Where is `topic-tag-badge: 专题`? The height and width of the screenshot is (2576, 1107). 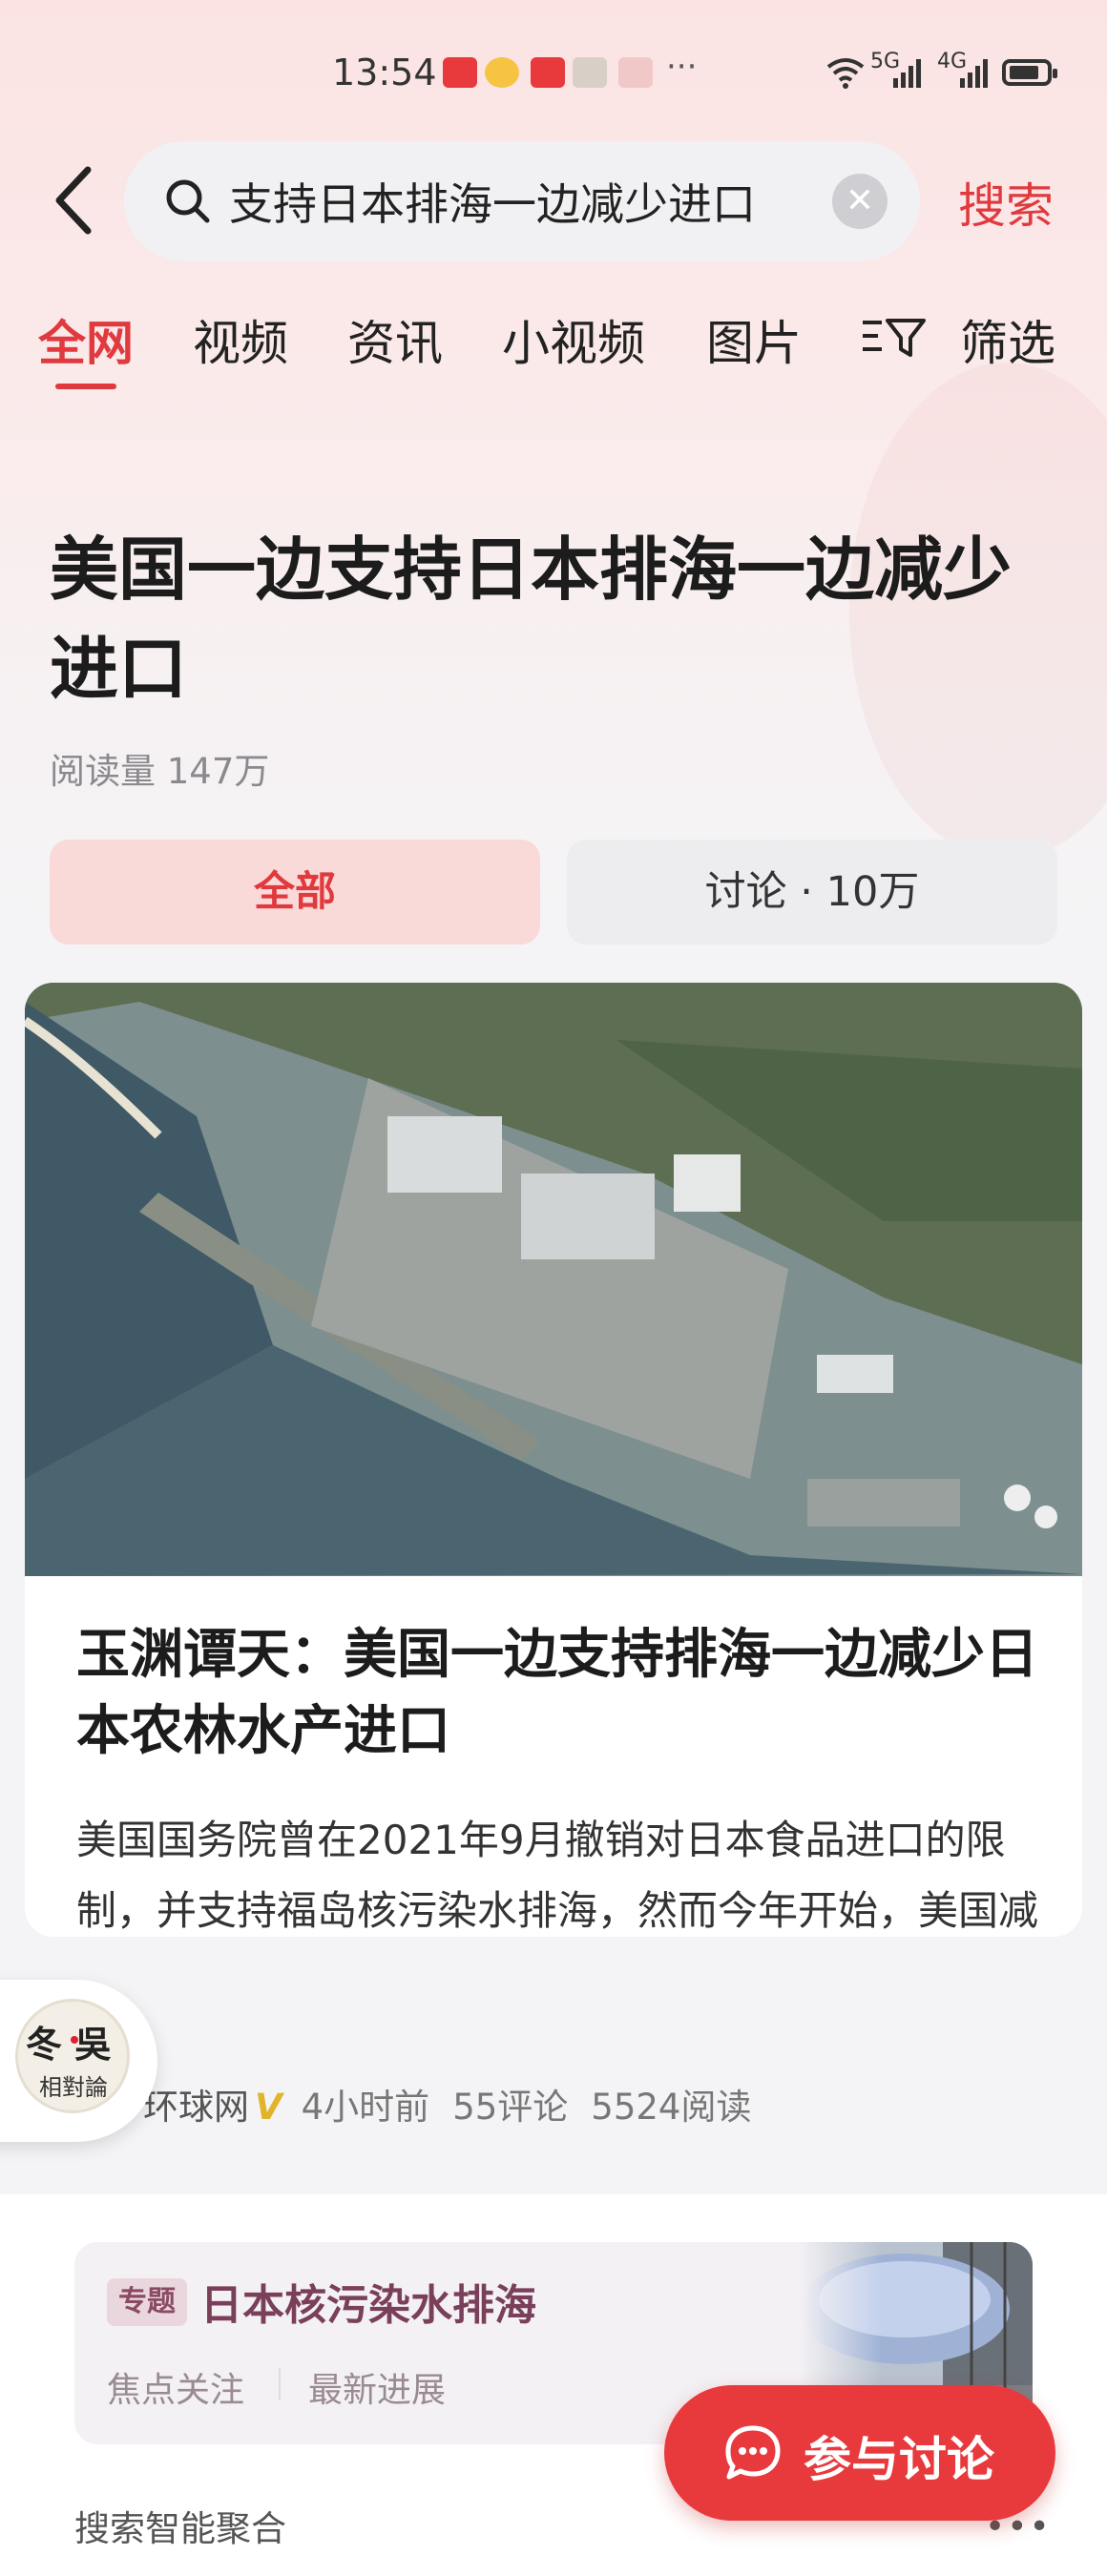
topic-tag-badge: 专题 is located at coordinates (147, 2302).